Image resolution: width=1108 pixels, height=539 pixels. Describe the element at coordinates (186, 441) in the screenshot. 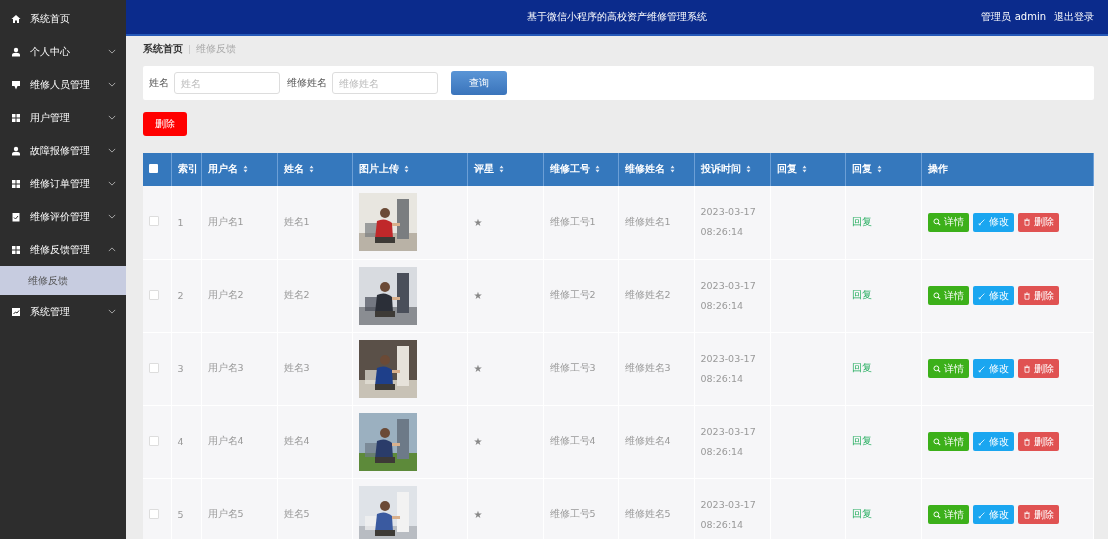

I see `table-cell: 4` at that location.